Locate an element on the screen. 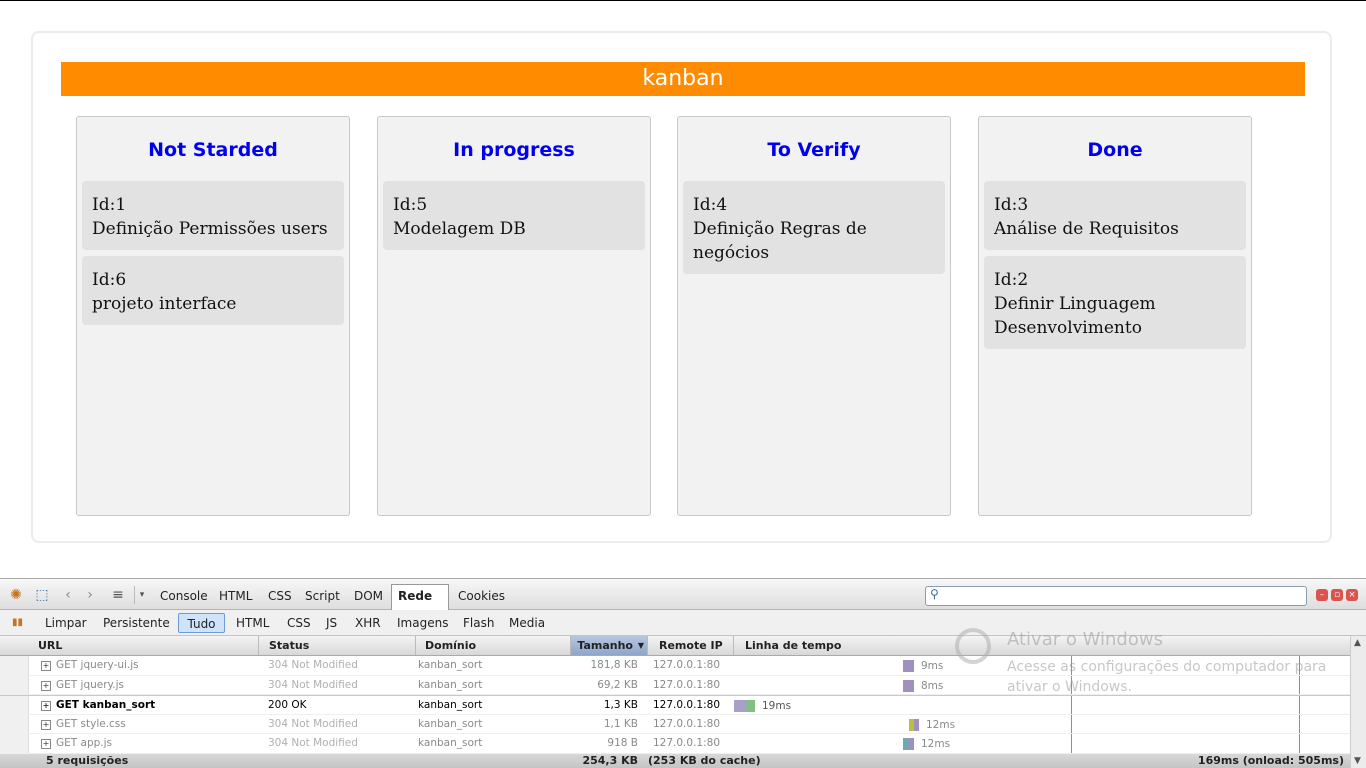  search-input: ⚲ is located at coordinates (1116, 596).